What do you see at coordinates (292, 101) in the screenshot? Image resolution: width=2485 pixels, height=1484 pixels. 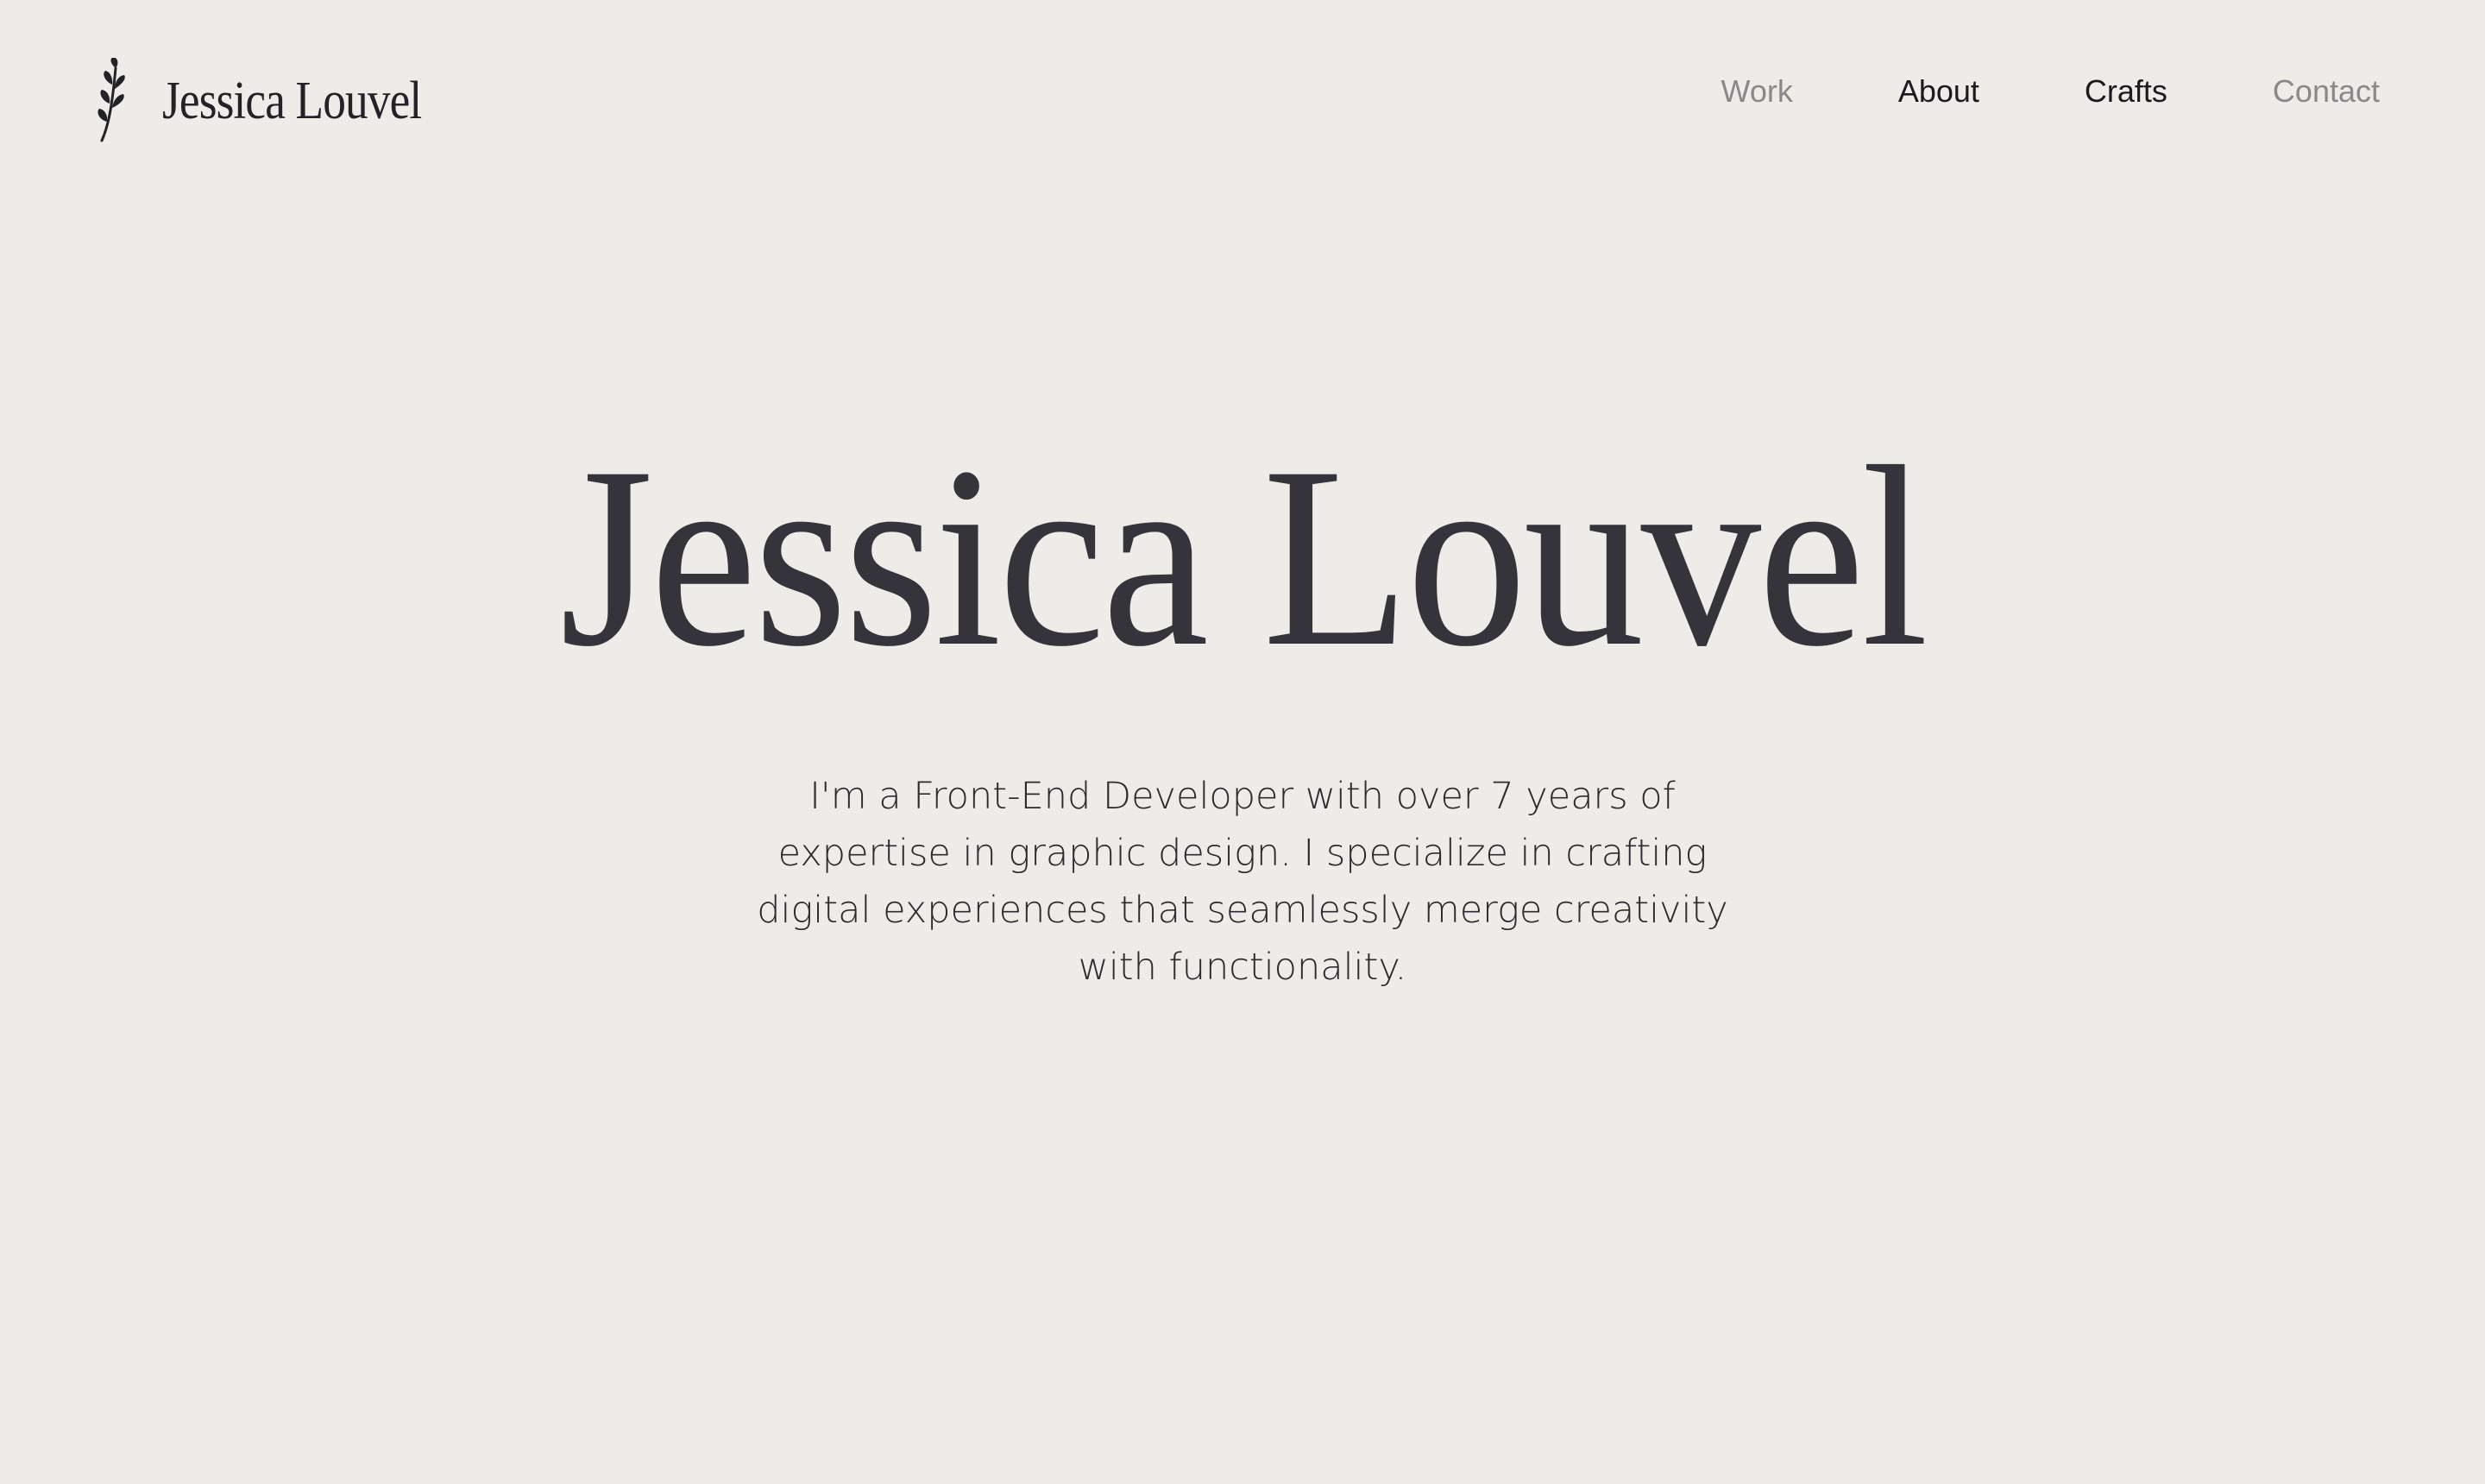 I see `brand-name: Jessica Louvel` at bounding box center [292, 101].